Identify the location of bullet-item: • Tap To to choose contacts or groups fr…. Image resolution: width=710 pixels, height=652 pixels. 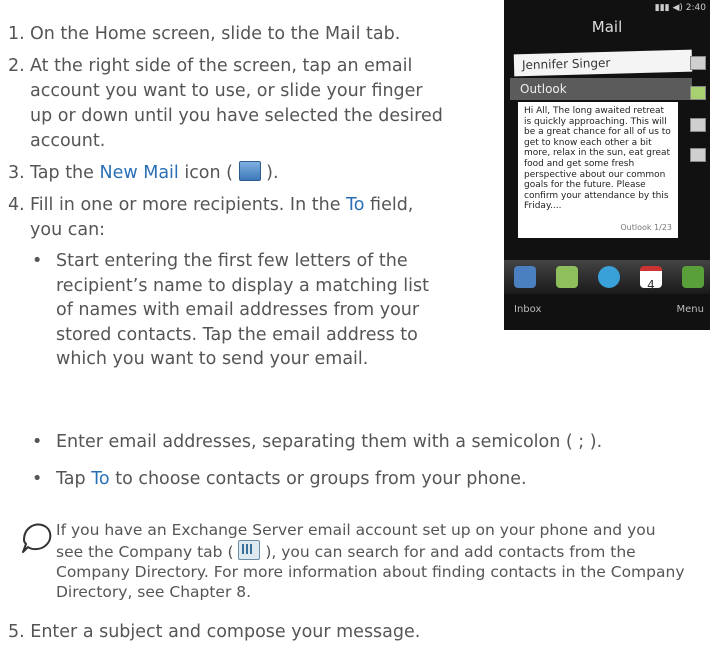
(358, 479).